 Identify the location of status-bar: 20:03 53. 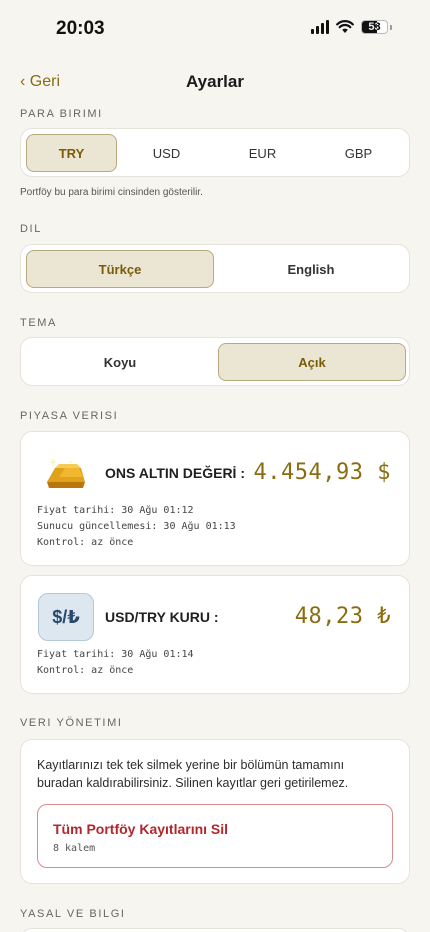
(215, 29).